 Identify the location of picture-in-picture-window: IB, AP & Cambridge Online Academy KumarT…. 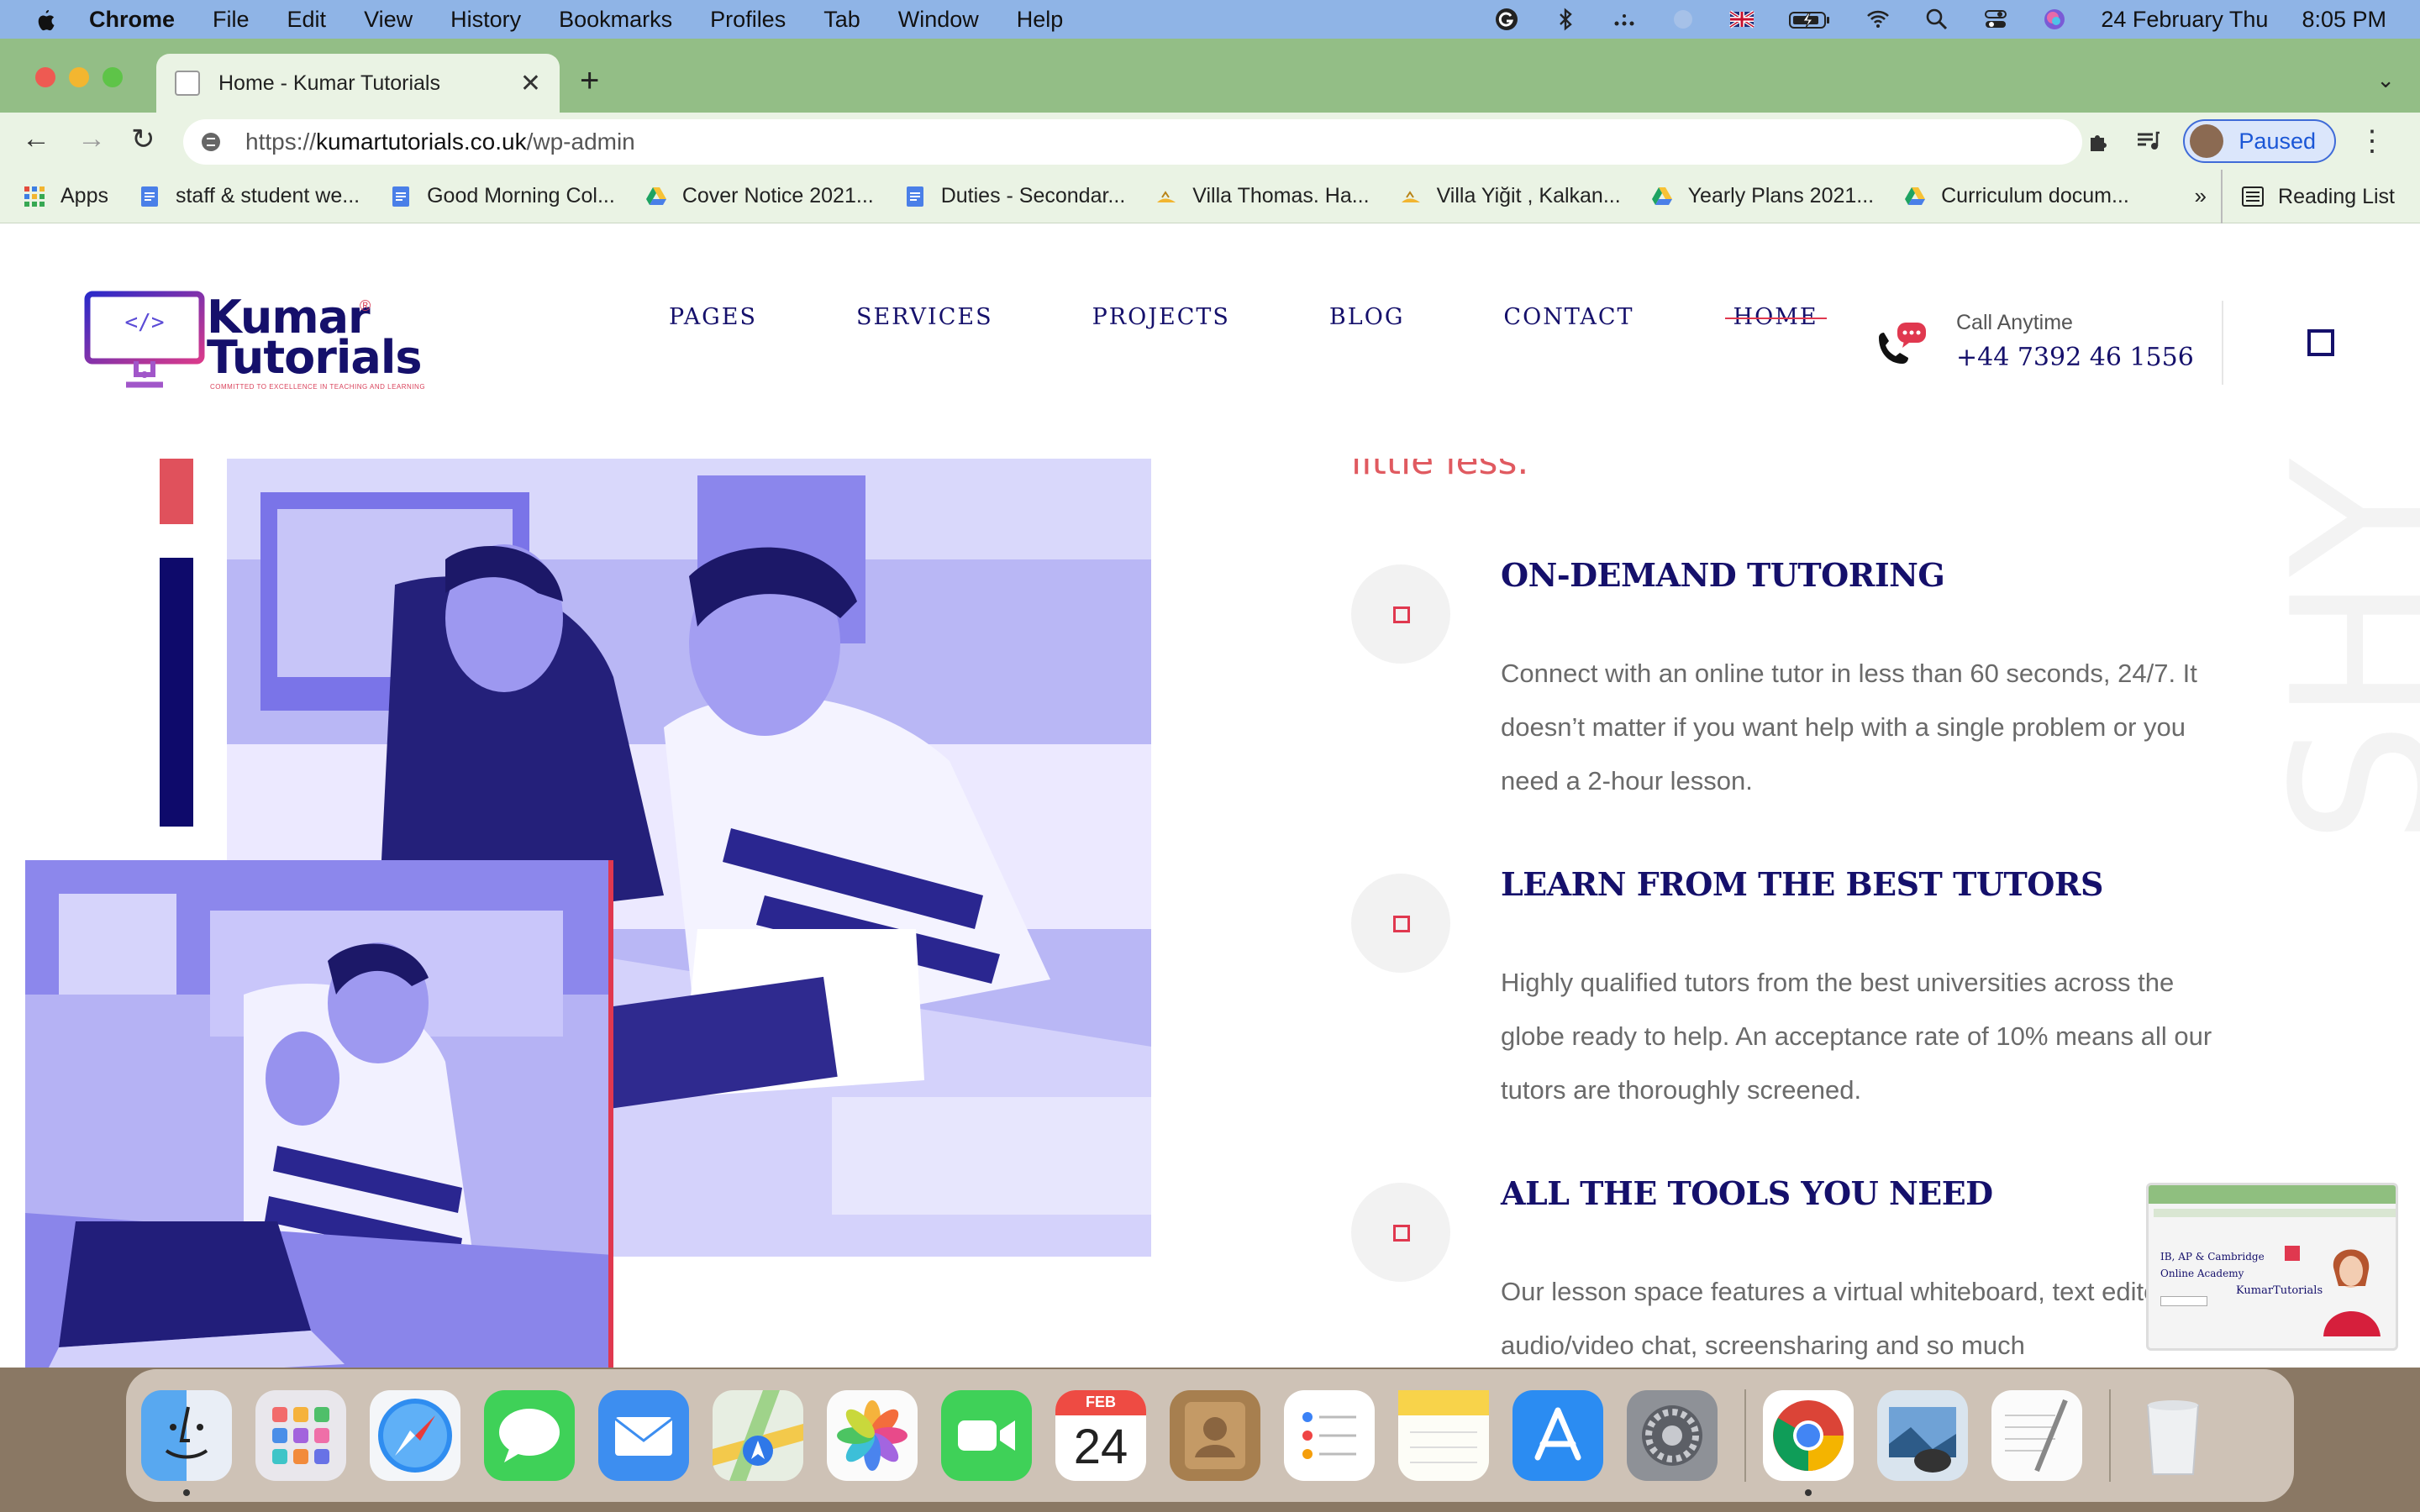
(2272, 1267).